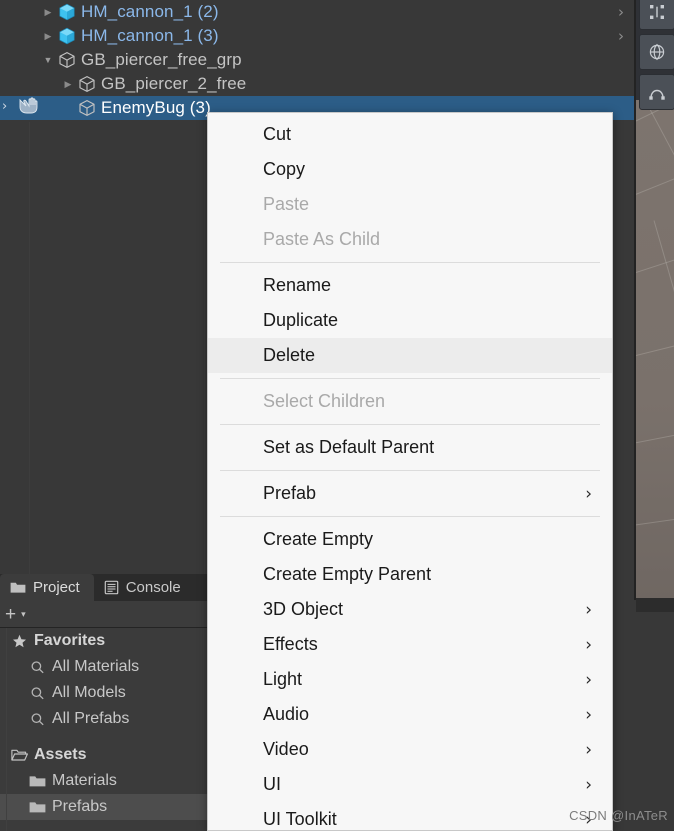 This screenshot has width=674, height=831. Describe the element at coordinates (80, 806) in the screenshot. I see `project-row-label: Prefabs` at that location.